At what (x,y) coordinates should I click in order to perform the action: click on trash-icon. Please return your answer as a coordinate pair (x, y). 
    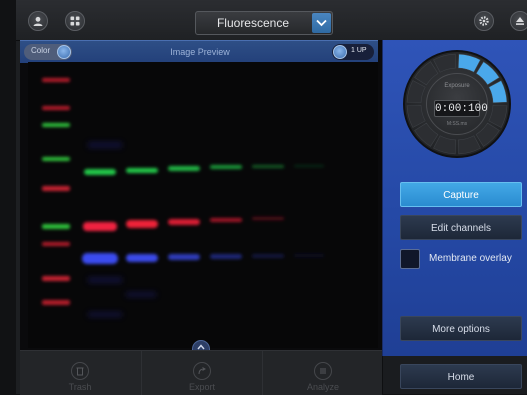
    Looking at the image, I should click on (80, 371).